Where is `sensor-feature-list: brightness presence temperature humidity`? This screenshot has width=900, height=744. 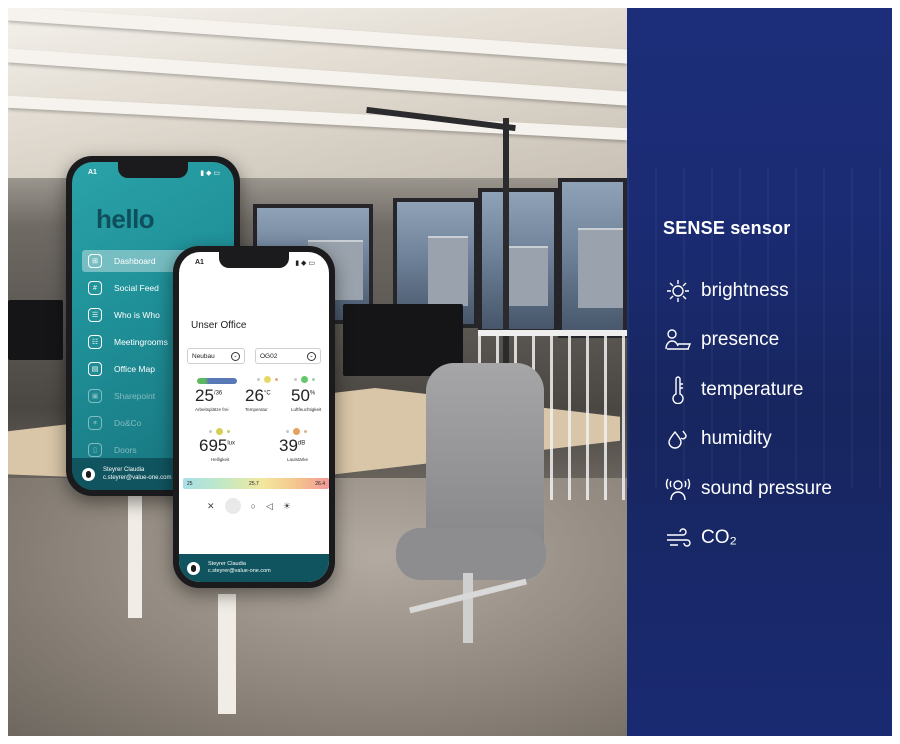
sensor-feature-list: brightness presence temperature humidity is located at coordinates (775, 414).